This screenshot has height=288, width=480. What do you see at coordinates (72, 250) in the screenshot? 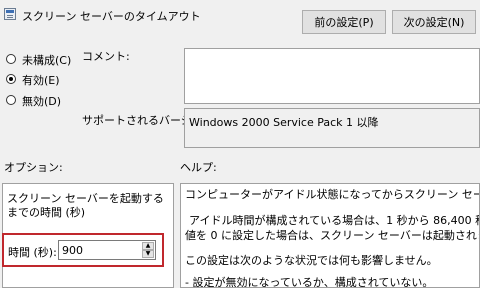
I see `time-spinner-value: 900` at bounding box center [72, 250].